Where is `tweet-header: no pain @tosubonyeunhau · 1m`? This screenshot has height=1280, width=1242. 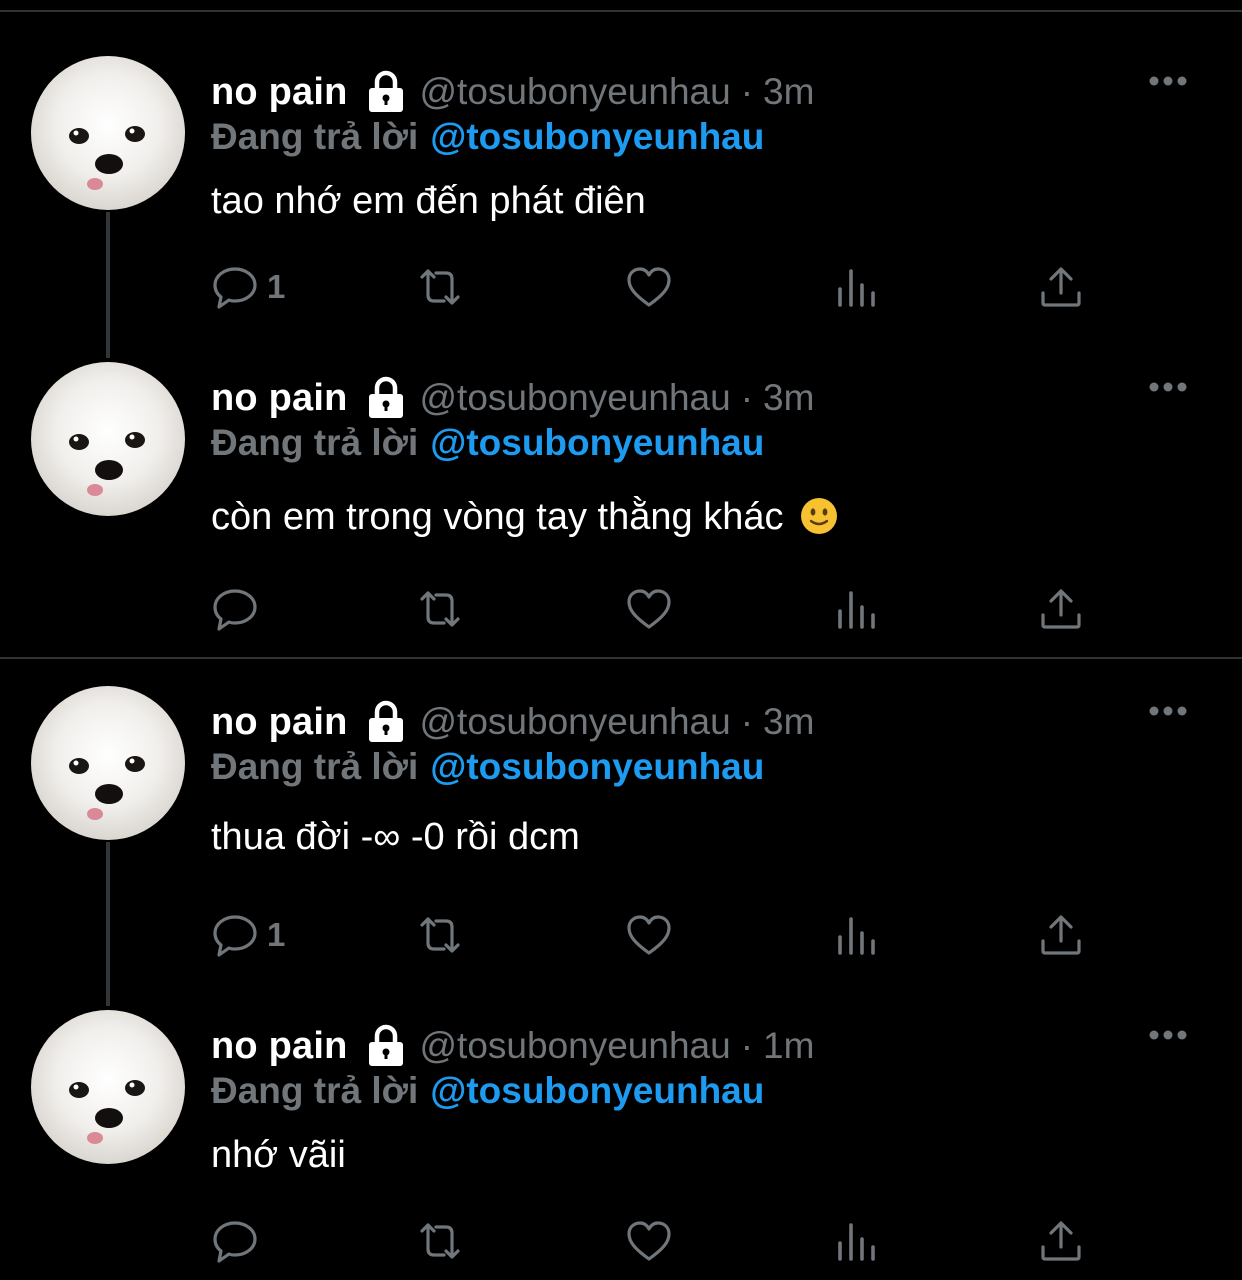
tweet-header: no pain @tosubonyeunhau · 1m is located at coordinates (512, 1046).